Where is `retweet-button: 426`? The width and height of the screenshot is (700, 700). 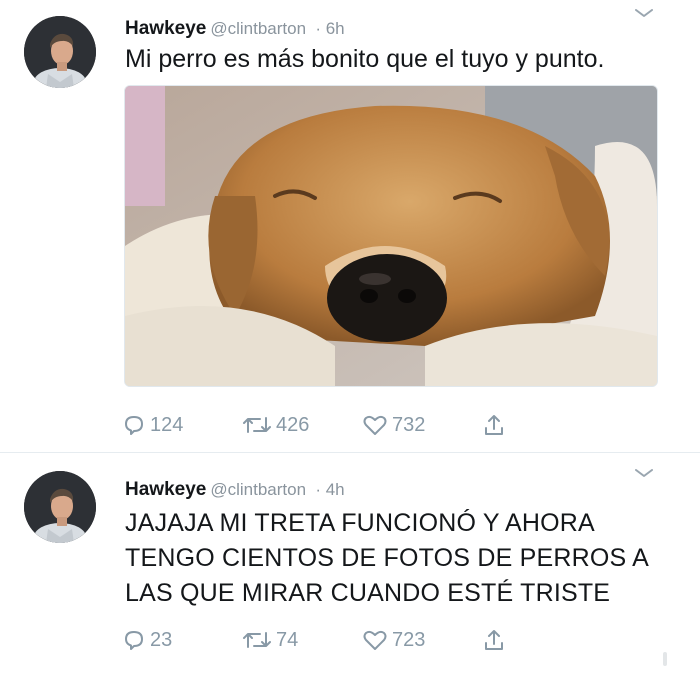
retweet-button: 426 is located at coordinates (275, 425).